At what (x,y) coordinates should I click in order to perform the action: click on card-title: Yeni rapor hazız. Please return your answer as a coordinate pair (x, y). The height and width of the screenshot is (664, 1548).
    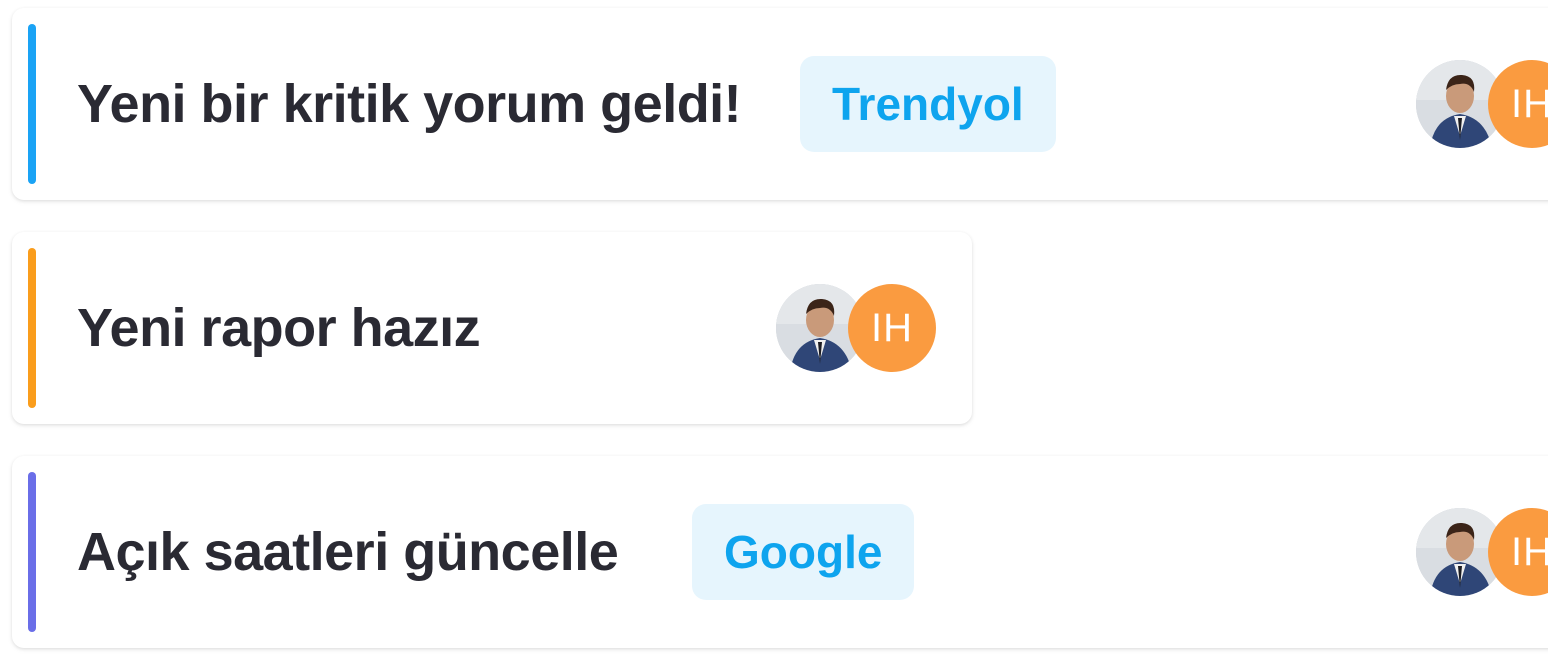
    Looking at the image, I should click on (279, 328).